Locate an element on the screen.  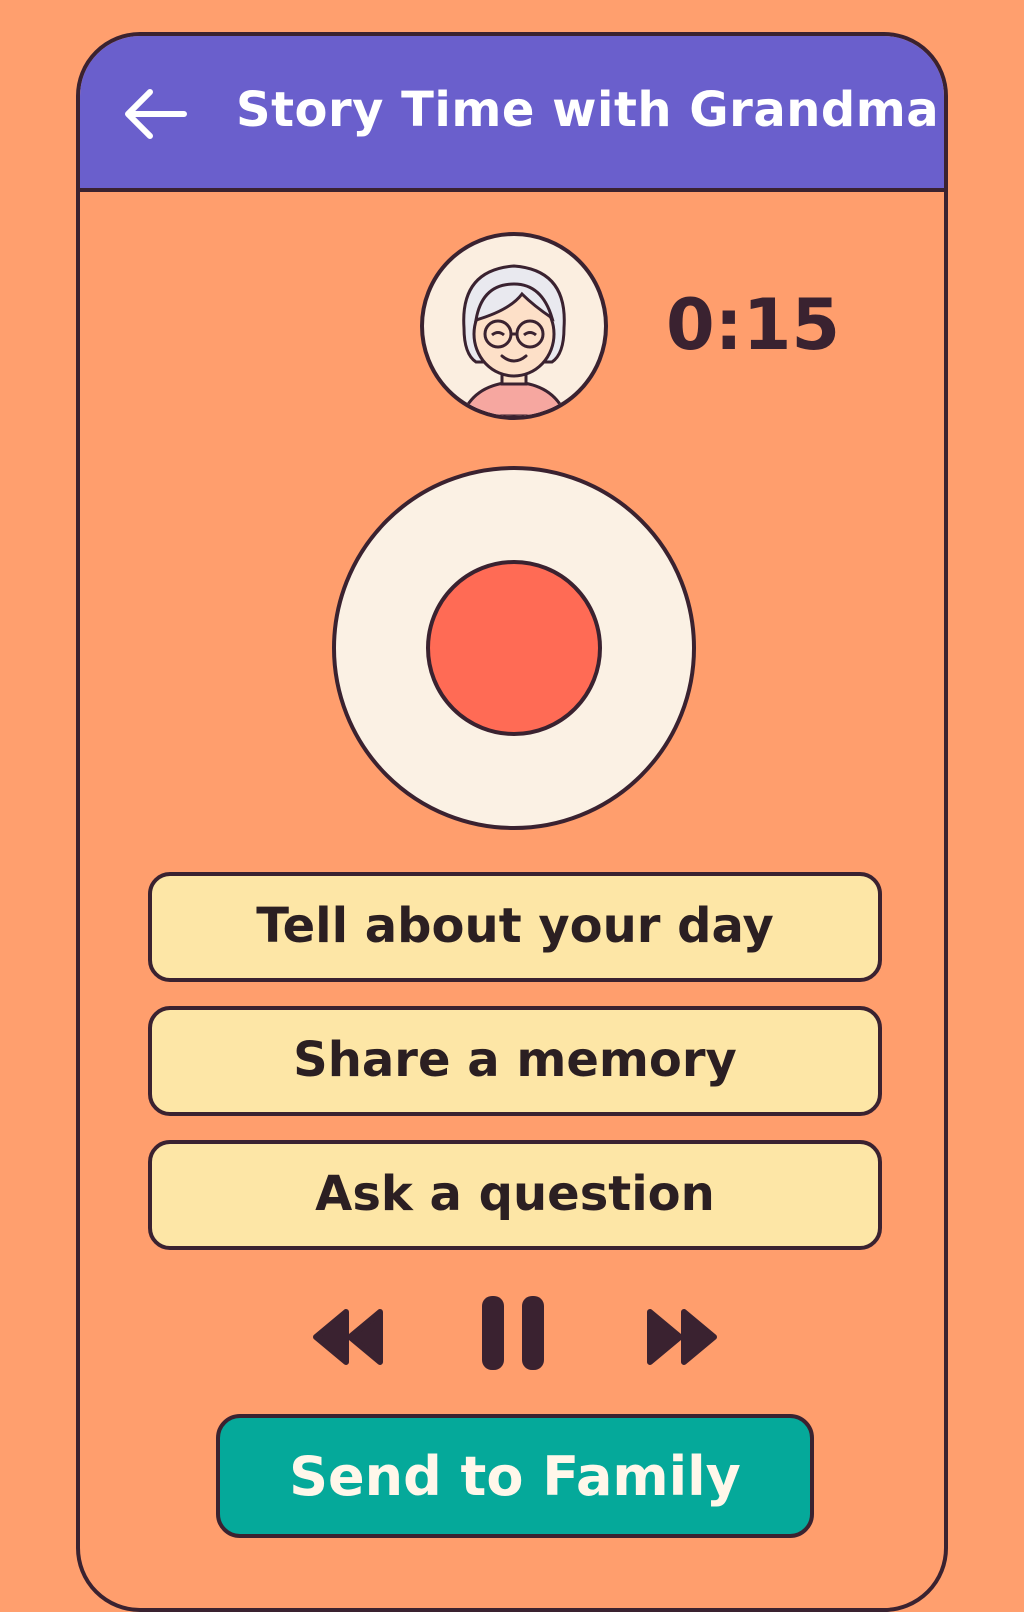
pause-button is located at coordinates (513, 1335).